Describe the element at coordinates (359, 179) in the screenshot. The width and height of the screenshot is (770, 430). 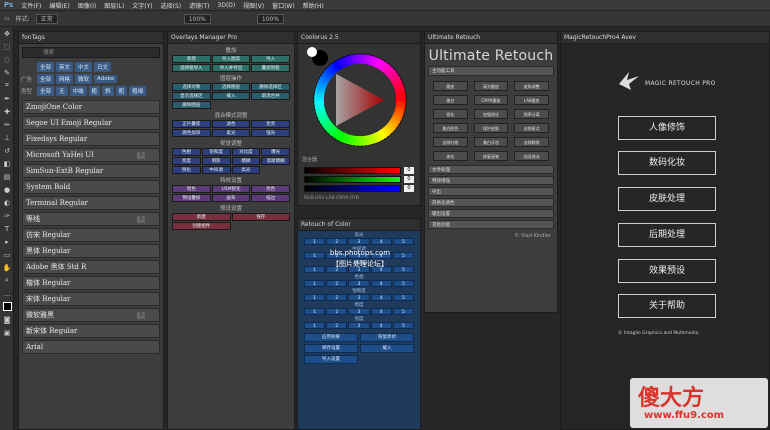
I see `green-slider: 0` at that location.